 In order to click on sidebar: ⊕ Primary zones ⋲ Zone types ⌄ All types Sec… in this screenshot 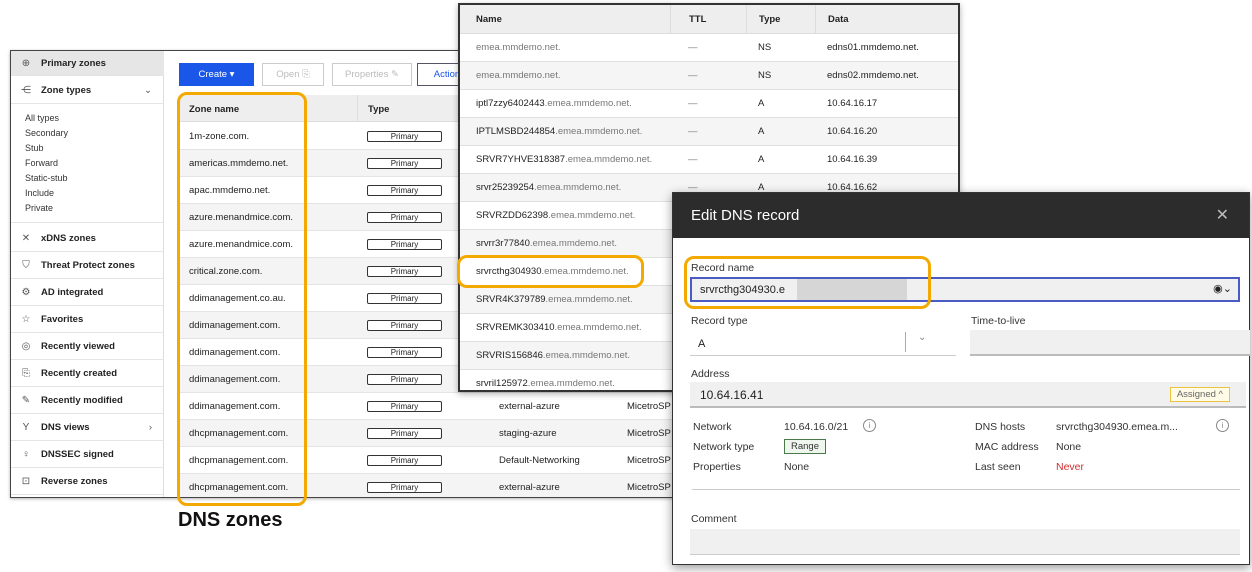, I will do `click(87, 274)`.